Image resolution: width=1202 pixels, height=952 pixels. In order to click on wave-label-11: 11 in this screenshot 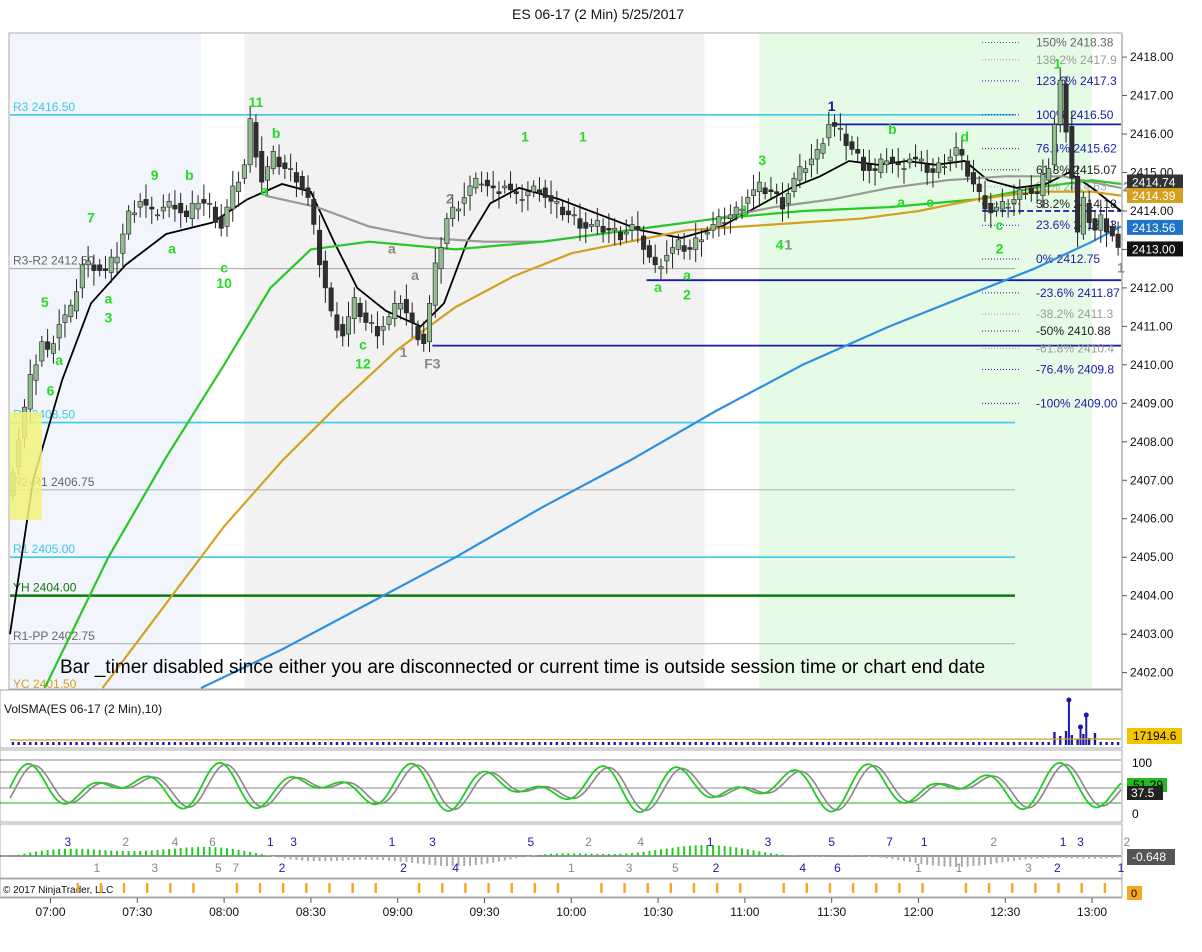, I will do `click(256, 102)`.